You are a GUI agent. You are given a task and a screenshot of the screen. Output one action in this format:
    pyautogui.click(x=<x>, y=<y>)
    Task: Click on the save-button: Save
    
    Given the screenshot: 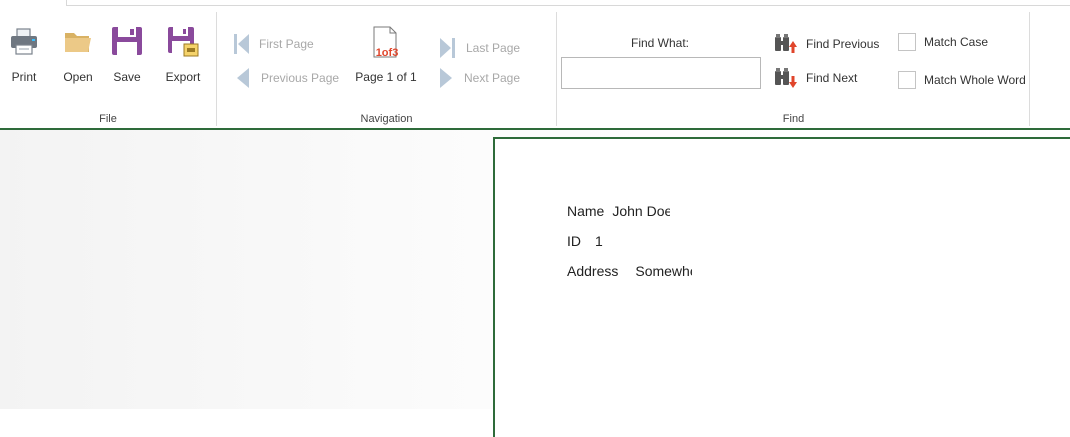 What is the action you would take?
    pyautogui.click(x=127, y=57)
    